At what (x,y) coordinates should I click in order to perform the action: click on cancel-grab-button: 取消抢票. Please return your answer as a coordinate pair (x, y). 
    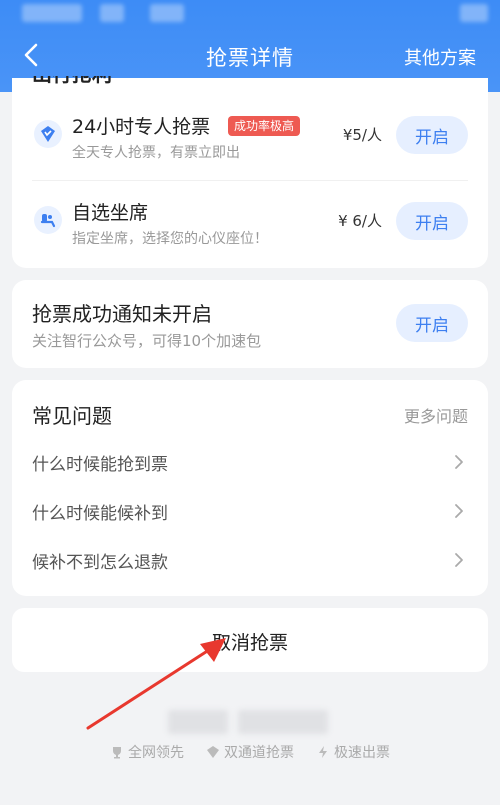
    Looking at the image, I should click on (250, 640).